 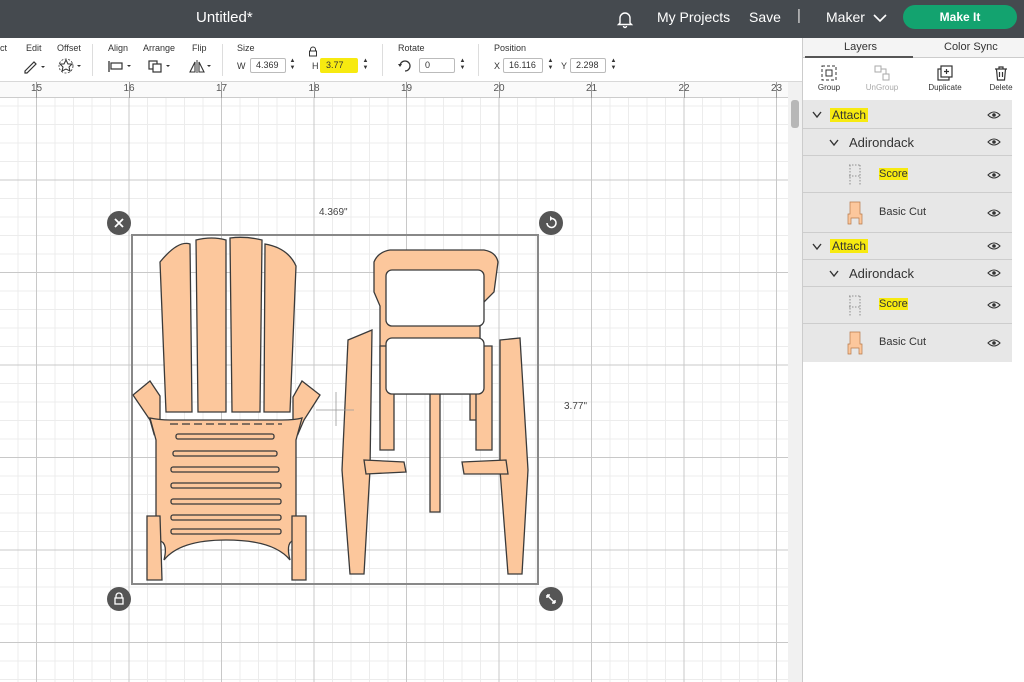 What do you see at coordinates (437, 65) in the screenshot?
I see `rotate-input: 0` at bounding box center [437, 65].